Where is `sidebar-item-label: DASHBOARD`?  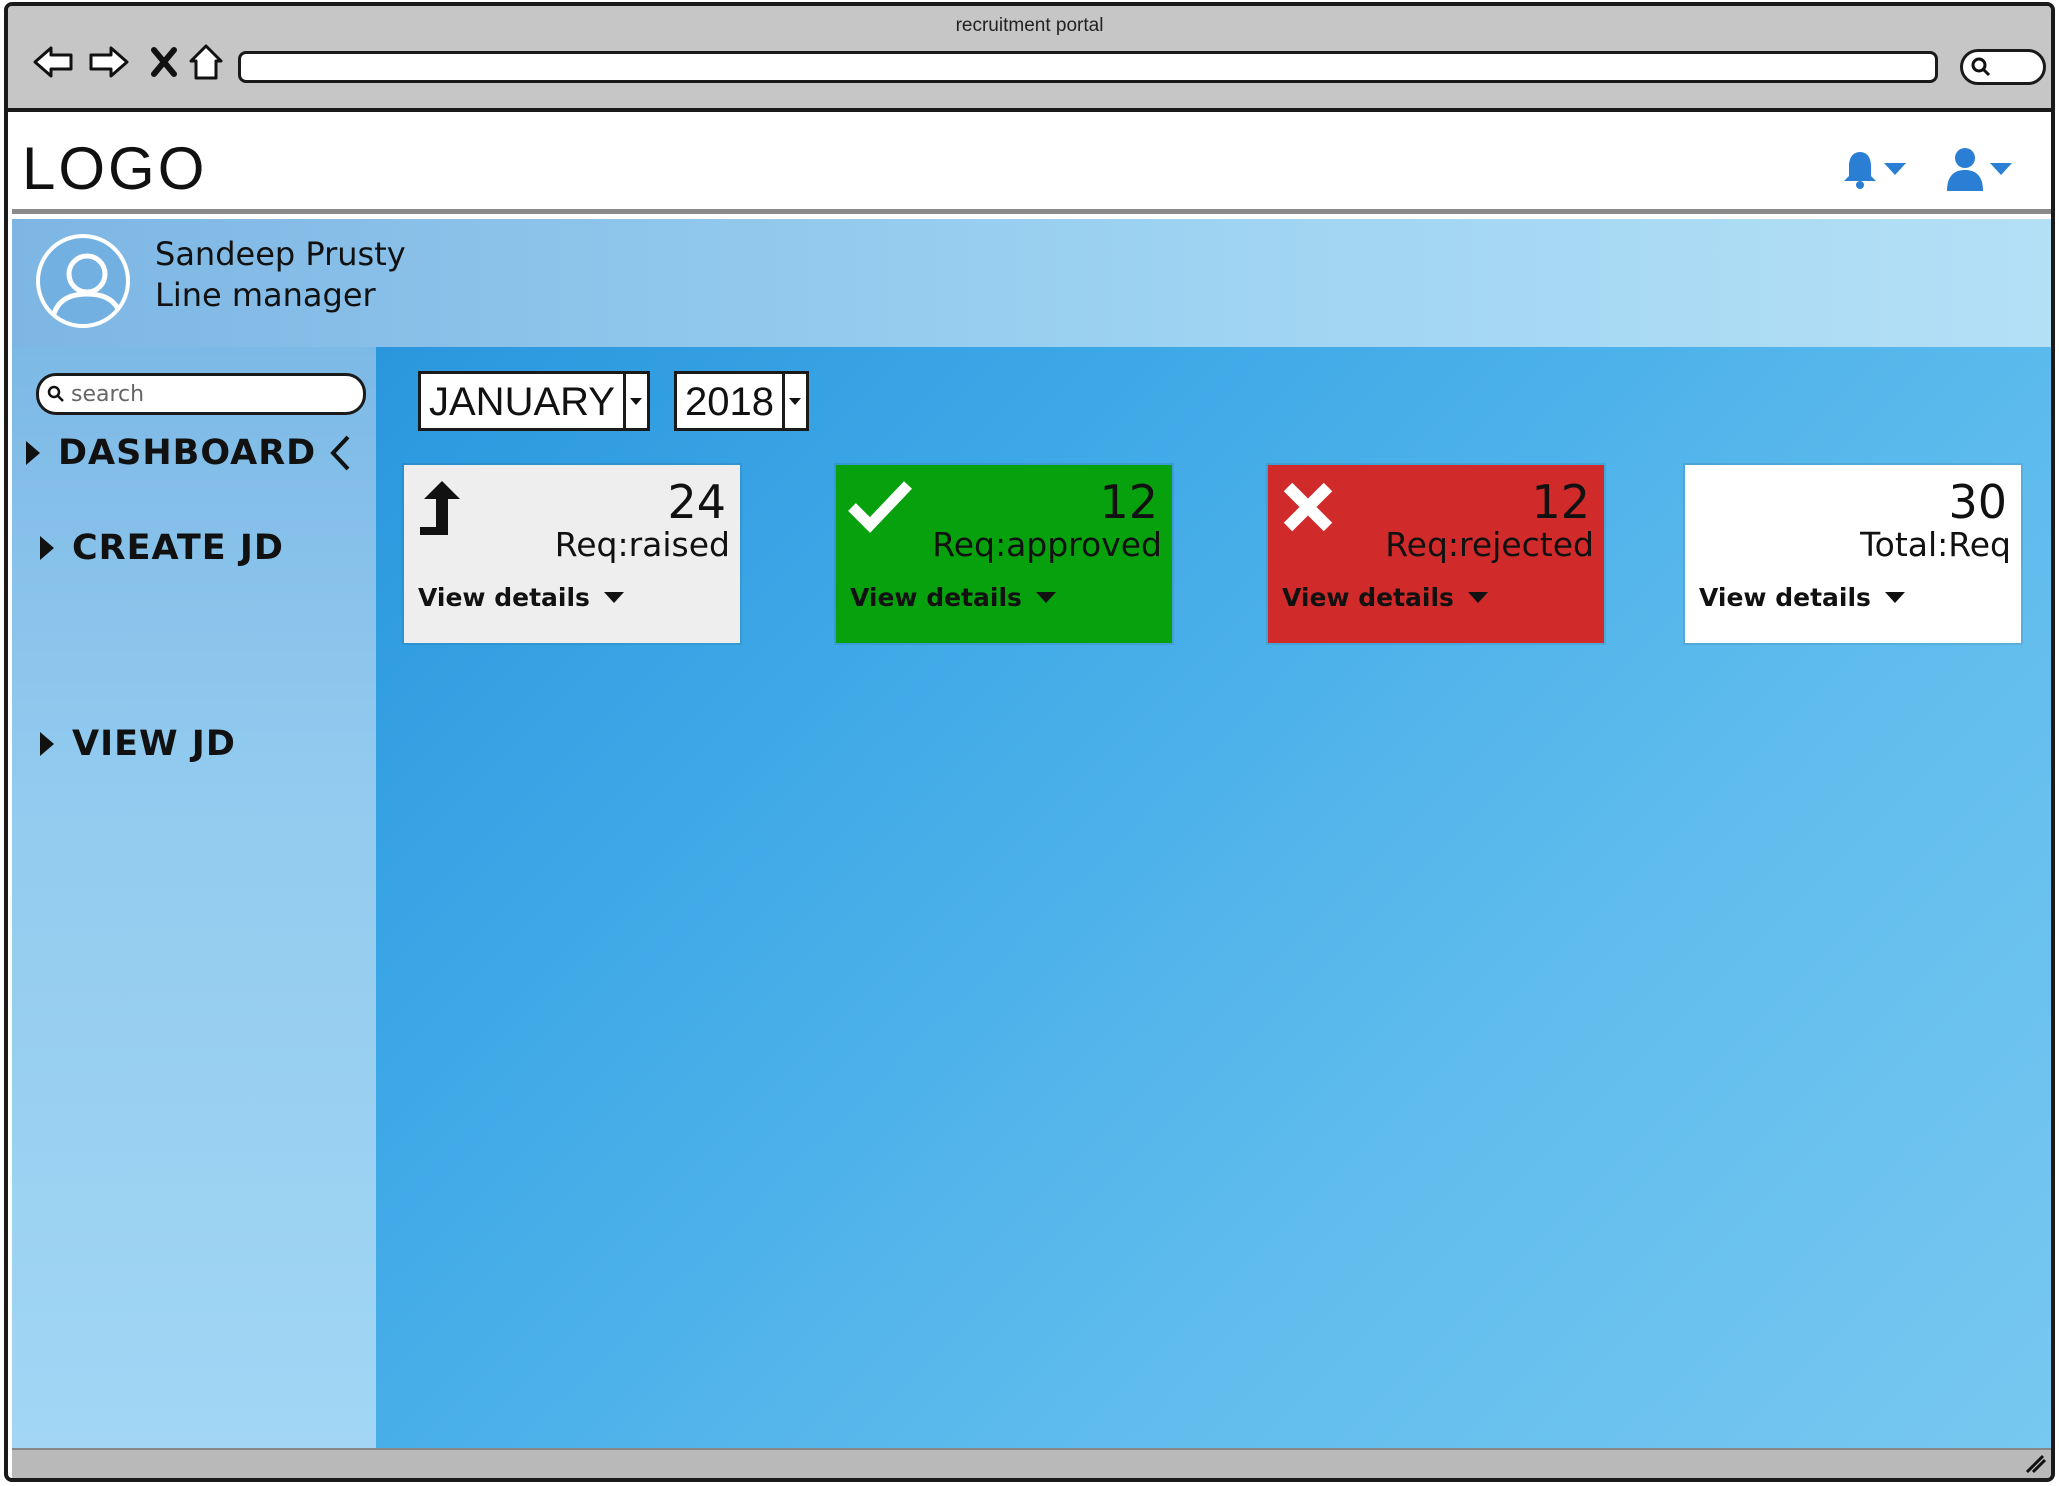
sidebar-item-label: DASHBOARD is located at coordinates (187, 453).